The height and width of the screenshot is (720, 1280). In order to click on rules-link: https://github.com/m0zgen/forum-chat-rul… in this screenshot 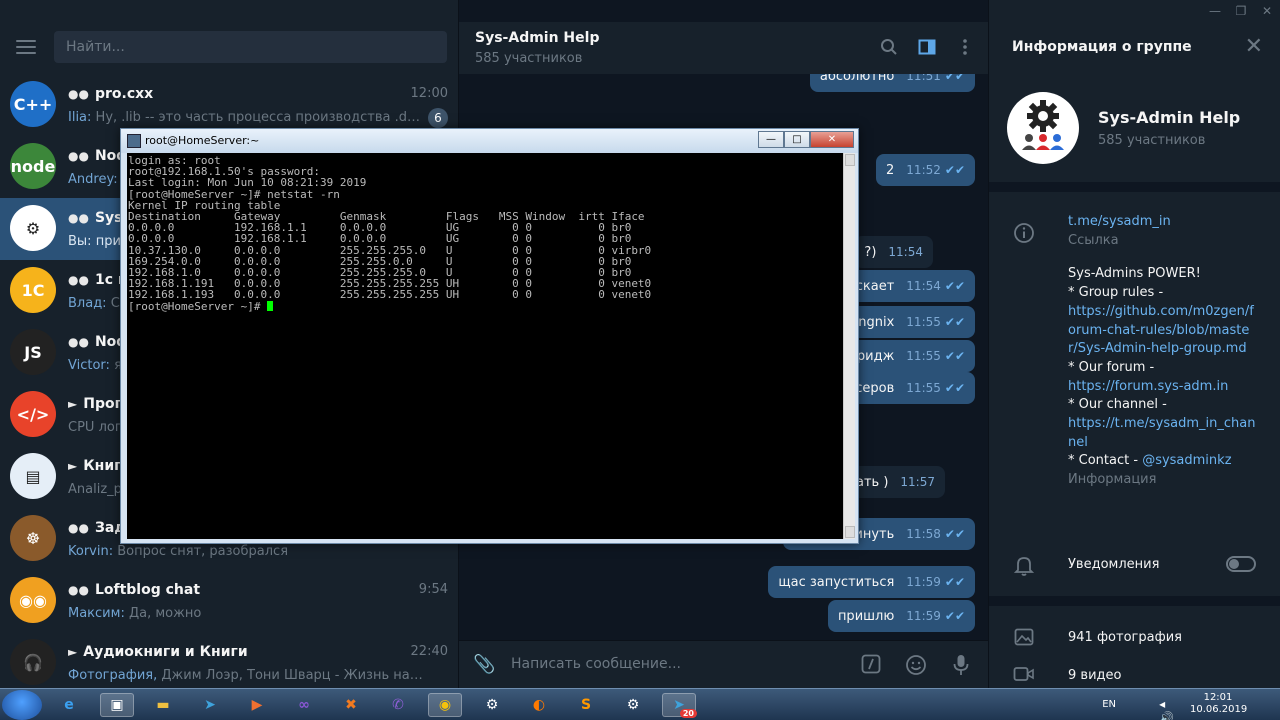, I will do `click(1163, 331)`.